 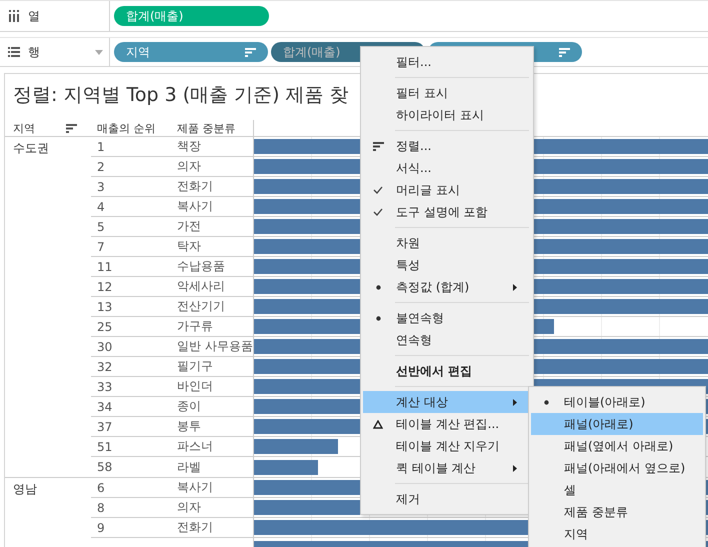 I want to click on menu-item: 테이블 계산 지우기, so click(x=447, y=446).